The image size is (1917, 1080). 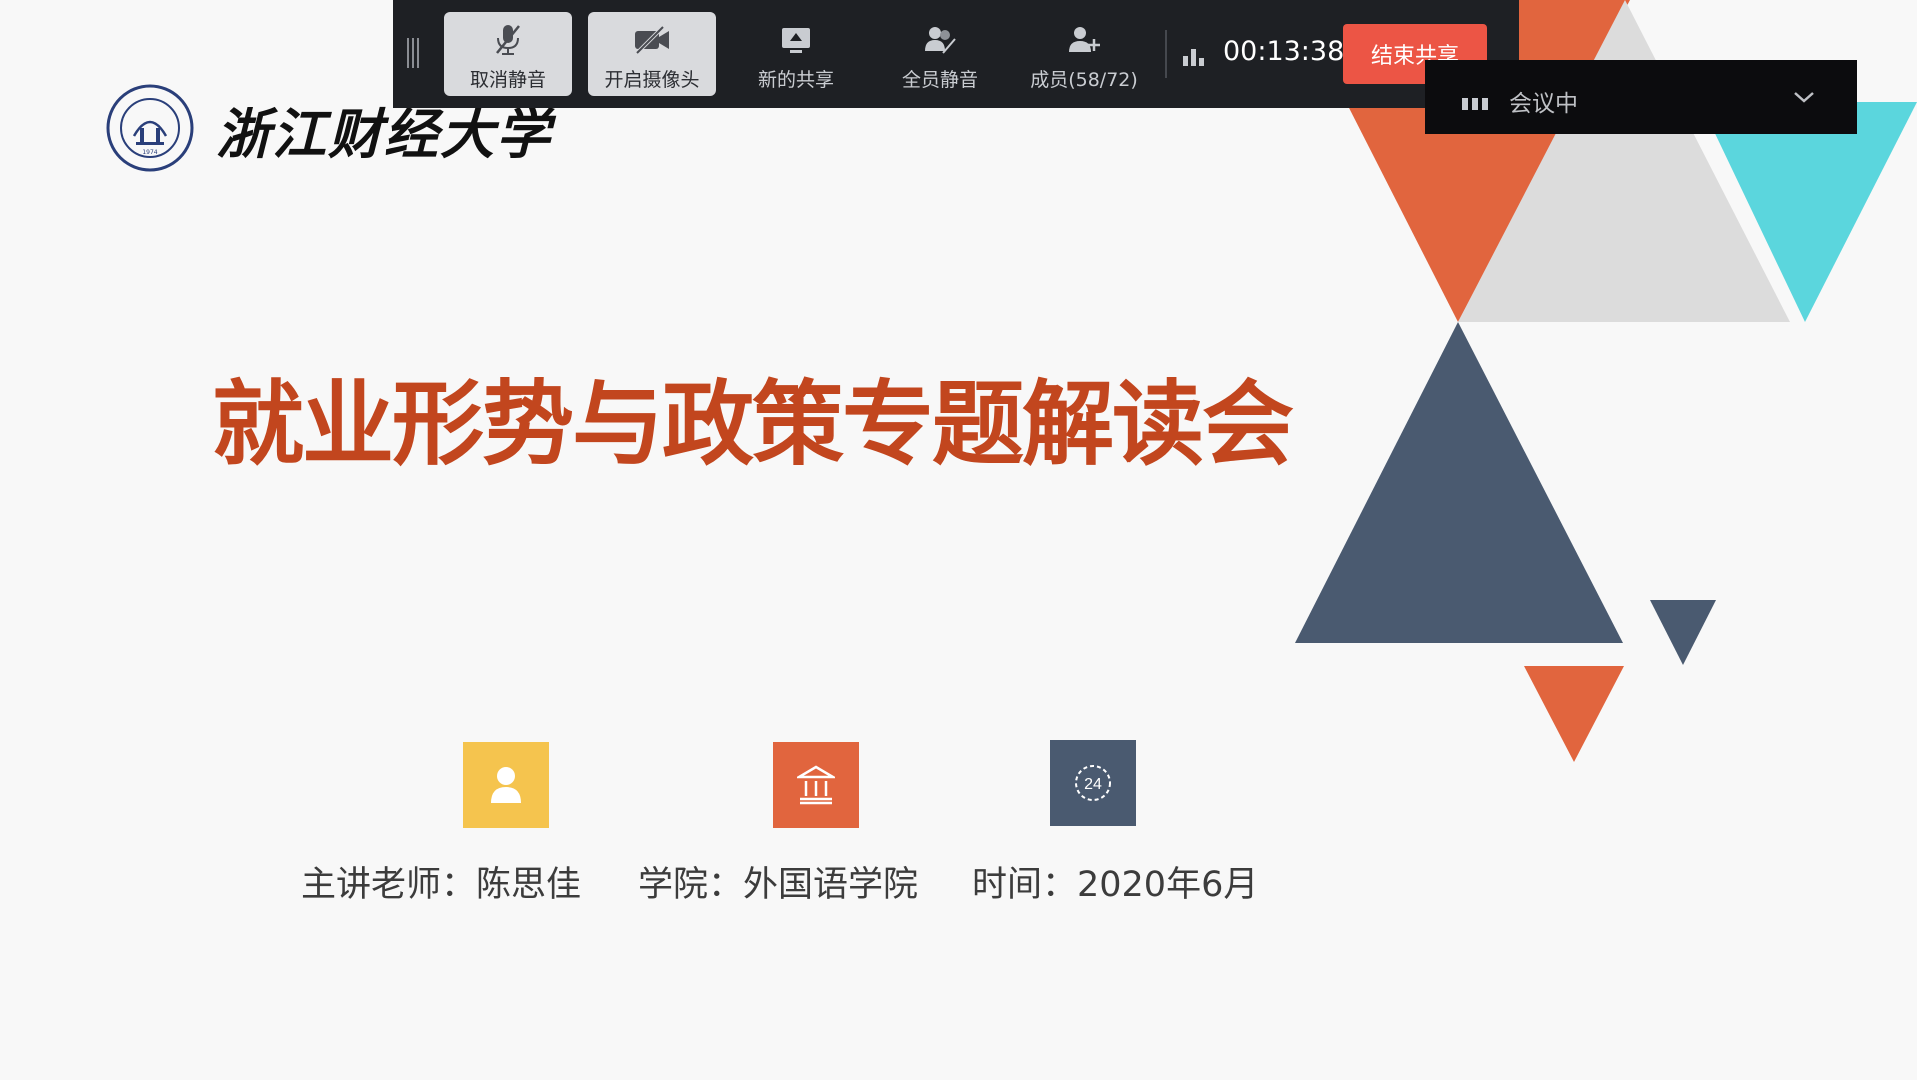 What do you see at coordinates (1459, 482) in the screenshot?
I see `slate-triangle-large` at bounding box center [1459, 482].